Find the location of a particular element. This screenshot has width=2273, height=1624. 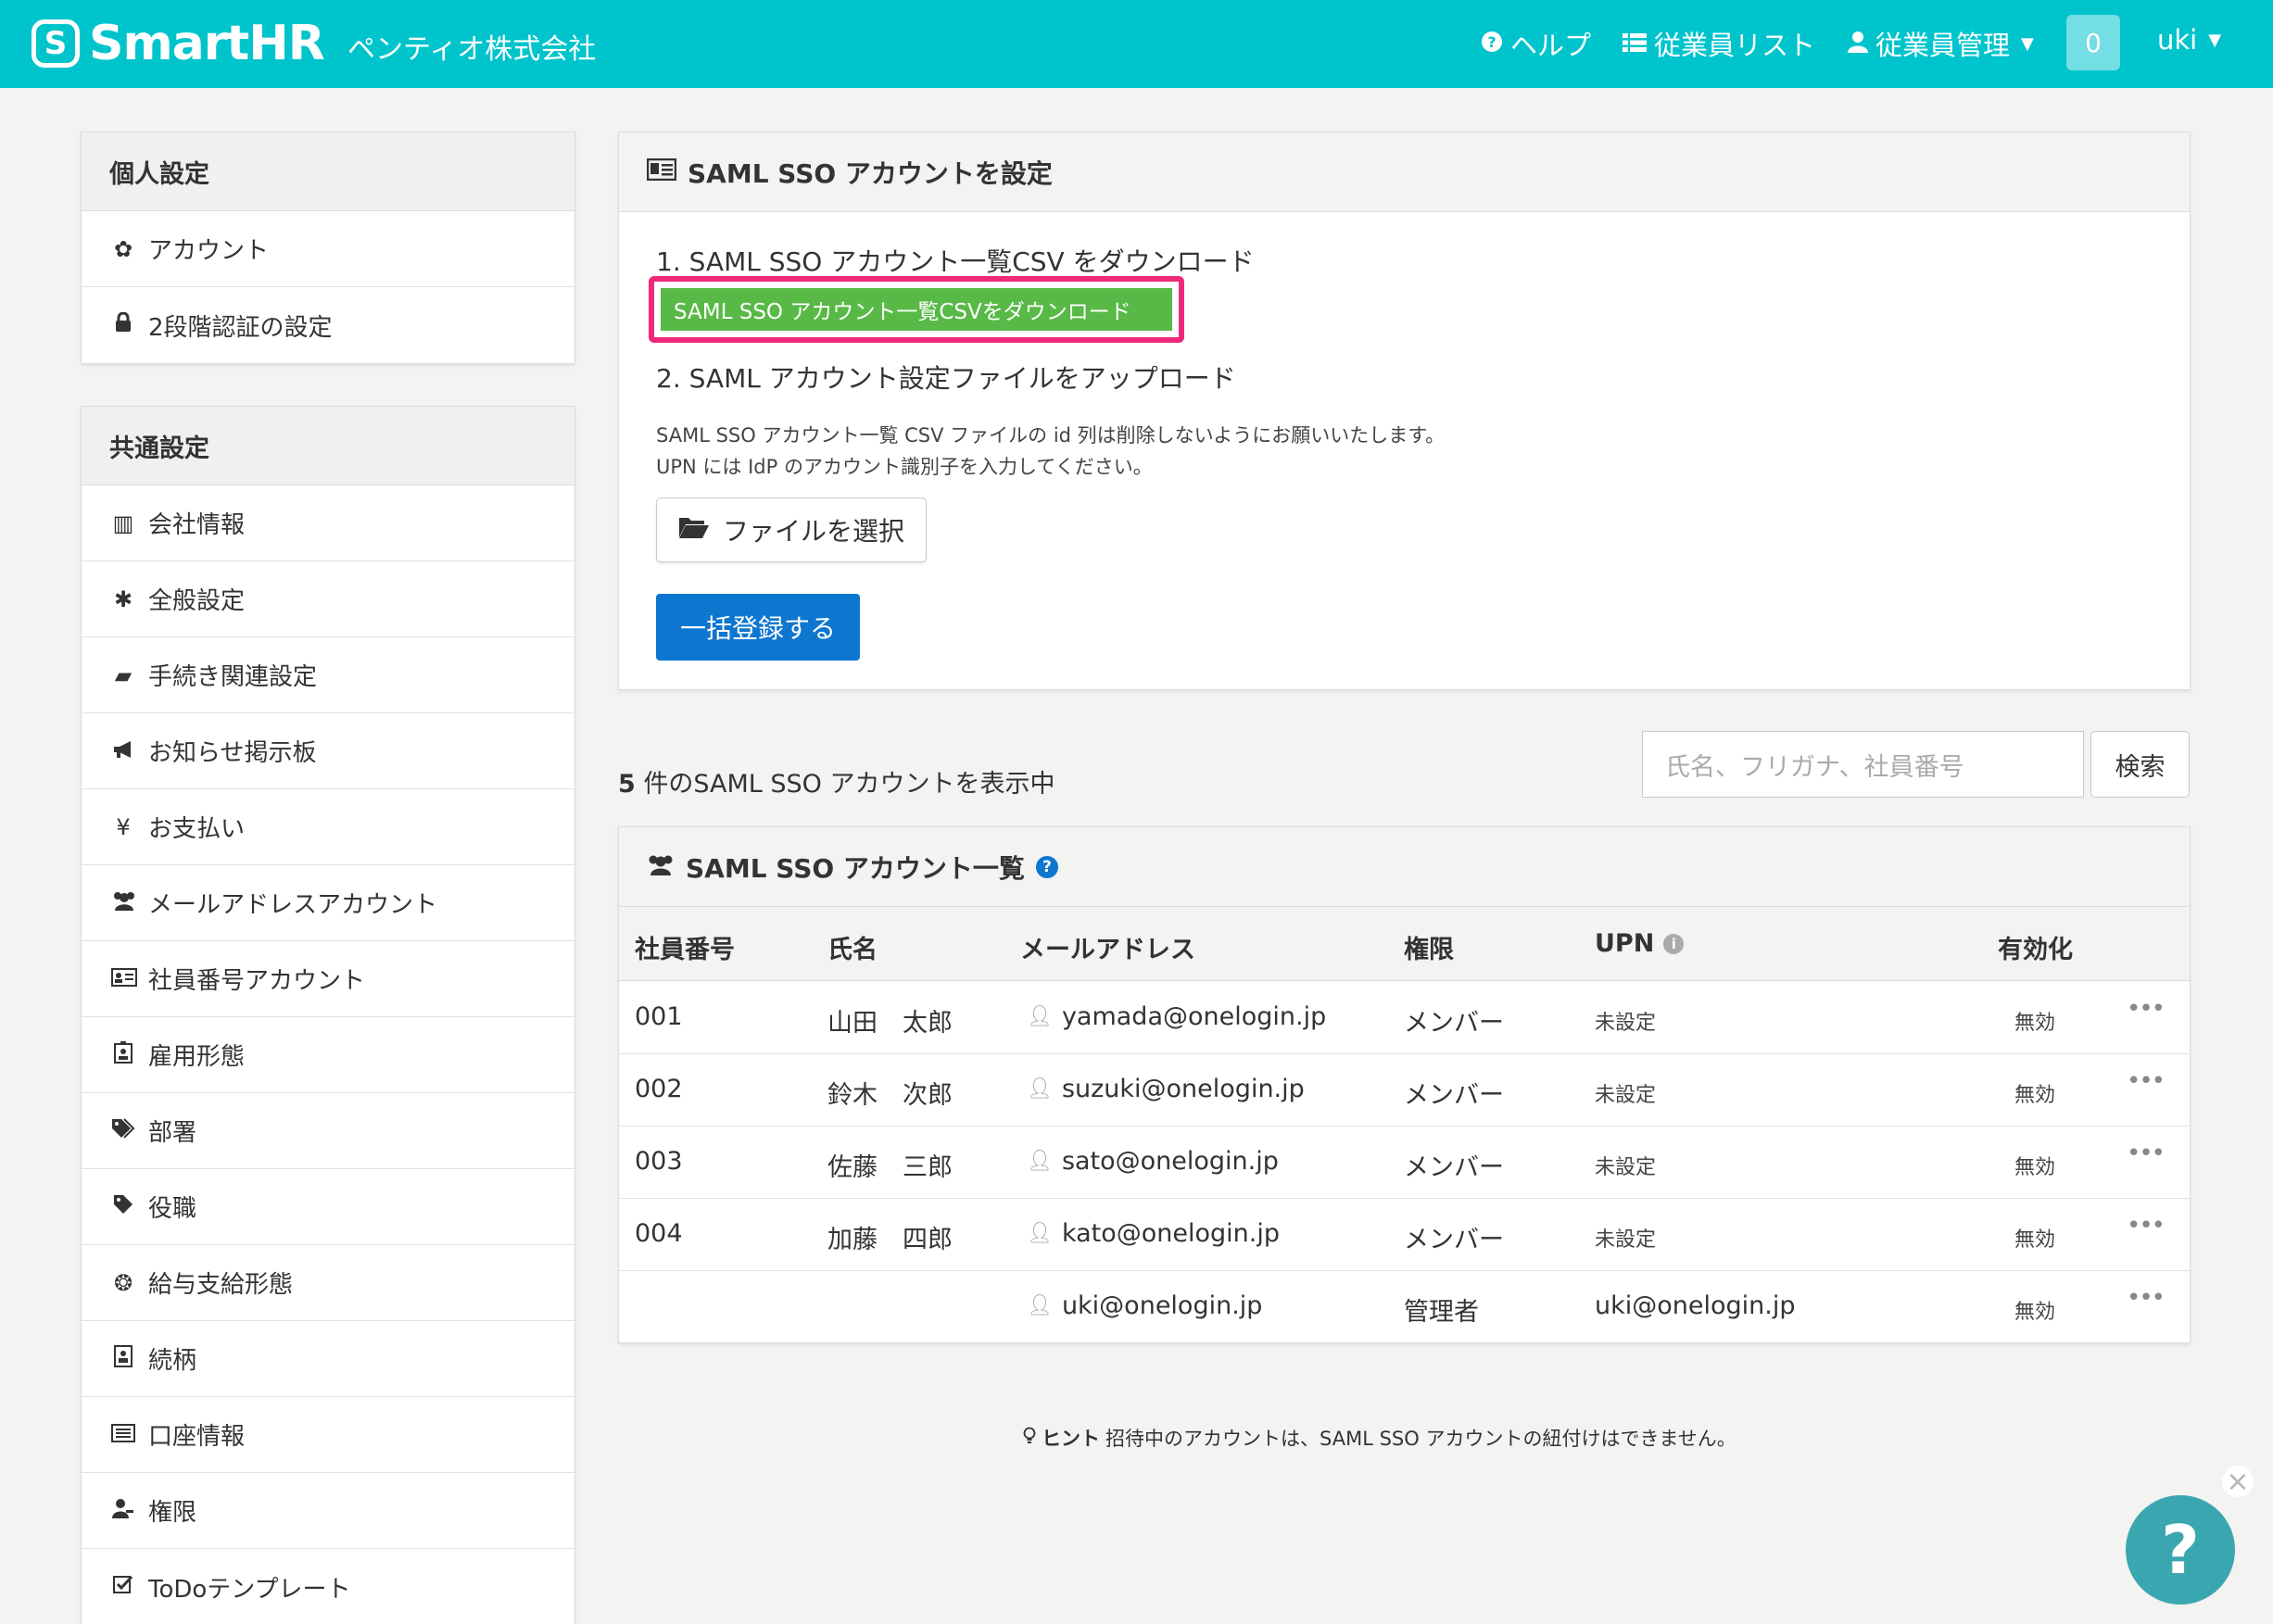

cell-email: 👤︎ kato@onelogin.jp is located at coordinates (1153, 1233).